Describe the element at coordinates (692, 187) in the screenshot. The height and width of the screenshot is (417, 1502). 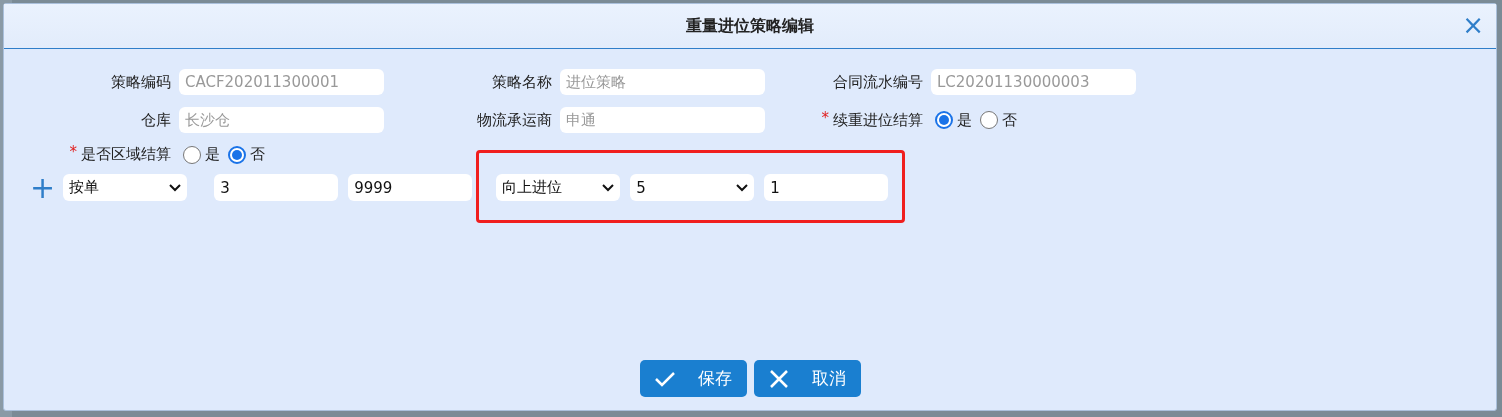
I see `dropdown: 5` at that location.